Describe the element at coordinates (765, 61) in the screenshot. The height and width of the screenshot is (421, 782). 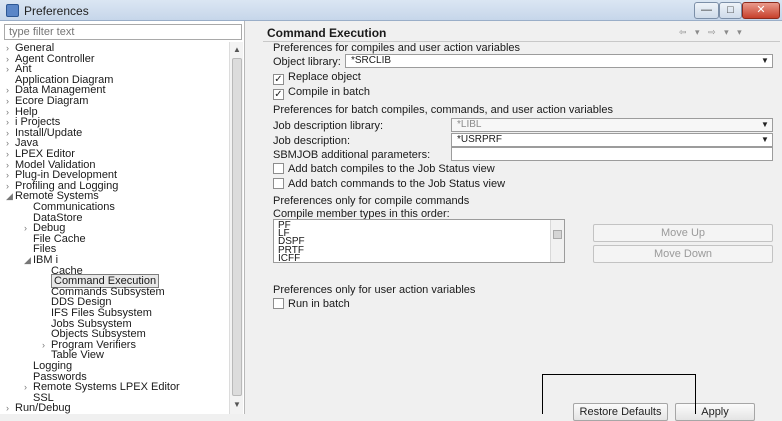
I see `object-library-dropdown-icon: ▼` at that location.